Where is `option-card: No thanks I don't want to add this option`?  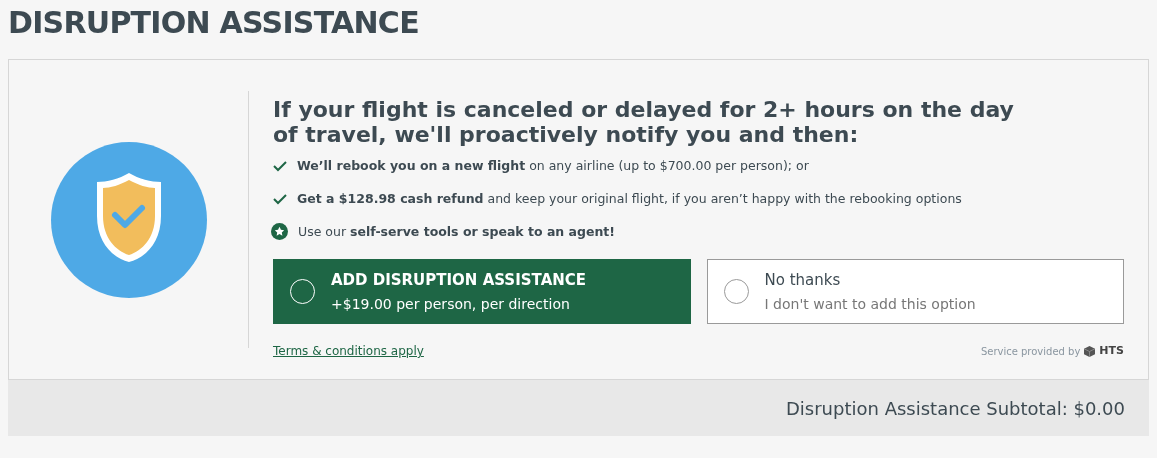
option-card: No thanks I don't want to add this option is located at coordinates (915, 292).